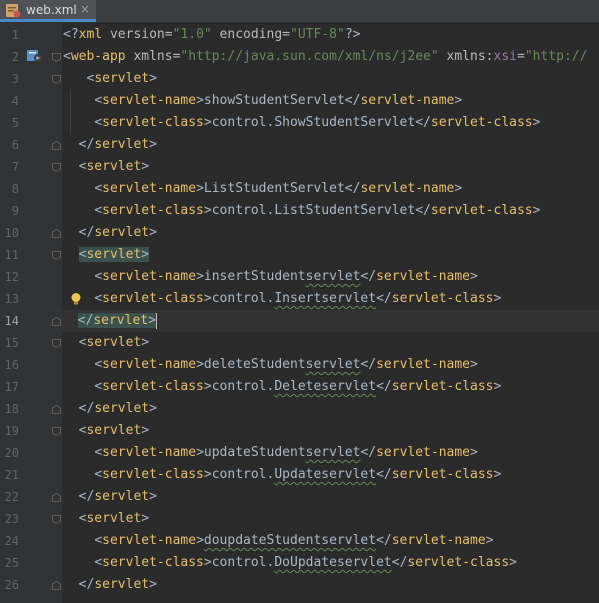 The width and height of the screenshot is (599, 603). I want to click on line-number: 19, so click(11, 431).